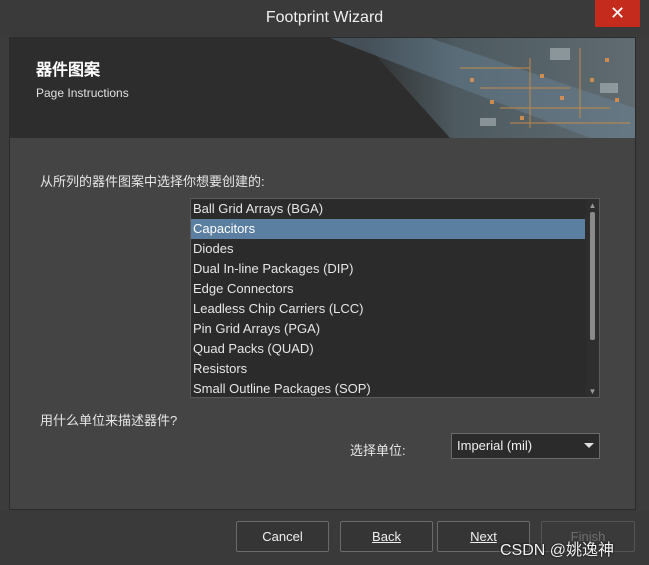 The image size is (649, 565). I want to click on scroll-down-icon: ▼, so click(592, 391).